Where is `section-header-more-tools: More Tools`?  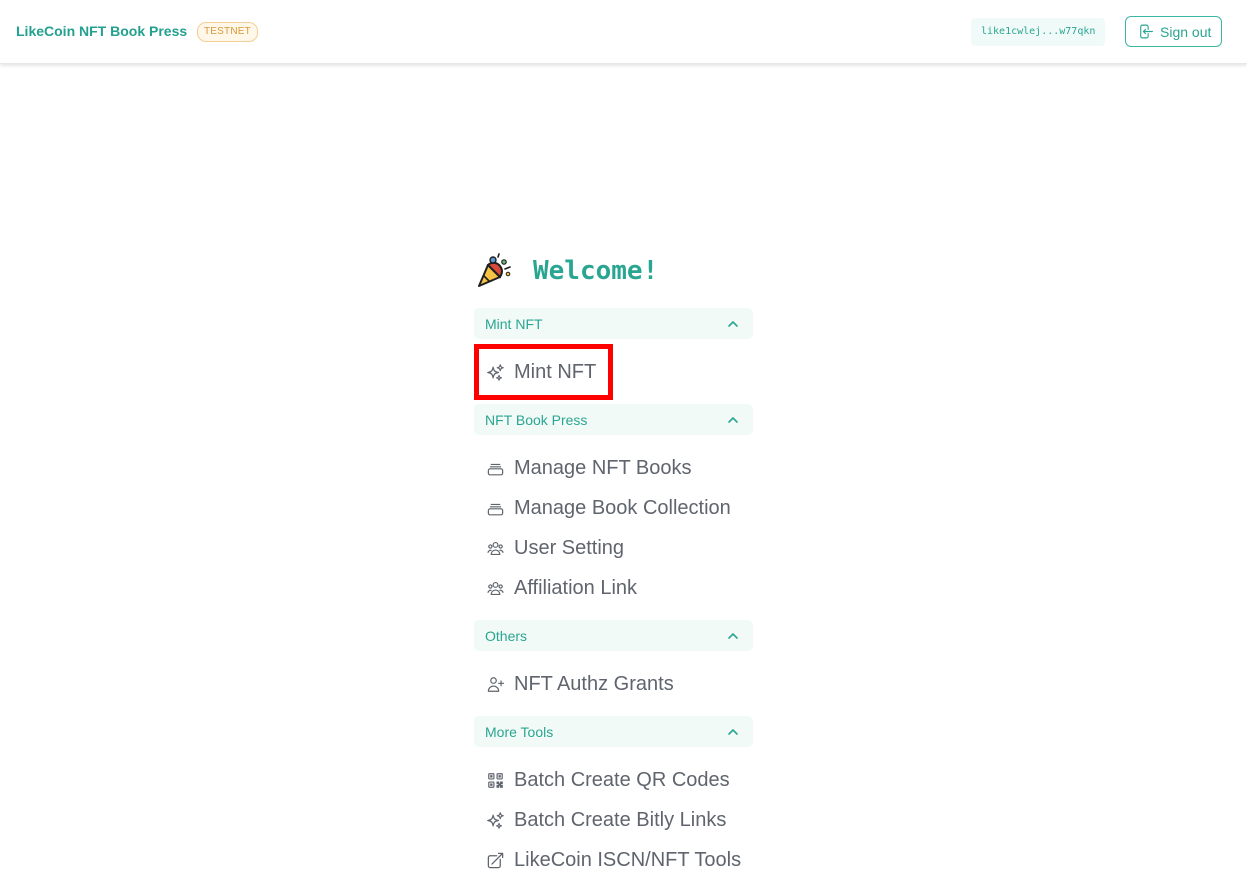 section-header-more-tools: More Tools is located at coordinates (613, 731).